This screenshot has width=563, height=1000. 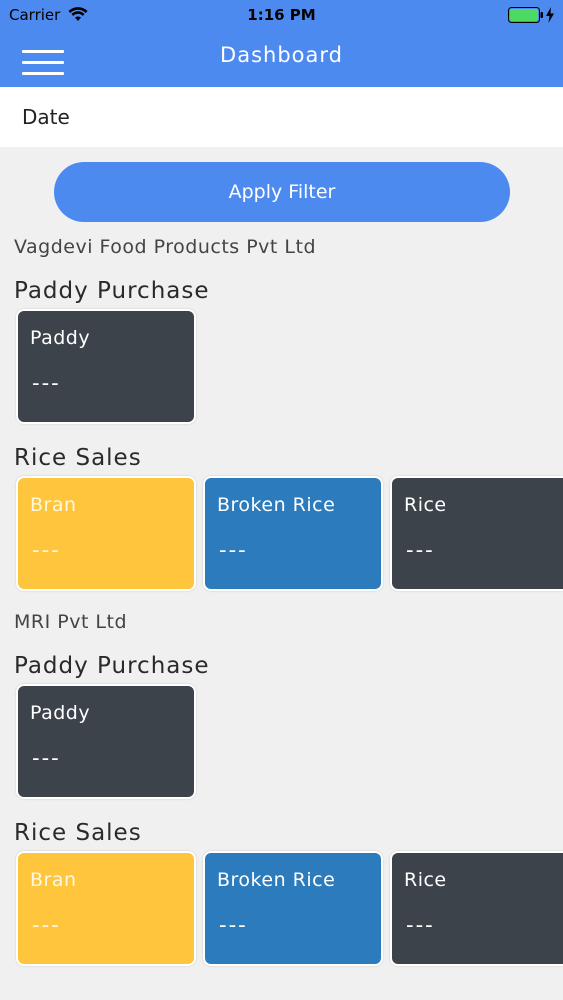 What do you see at coordinates (282, 192) in the screenshot?
I see `apply-filter-button: Apply Filter` at bounding box center [282, 192].